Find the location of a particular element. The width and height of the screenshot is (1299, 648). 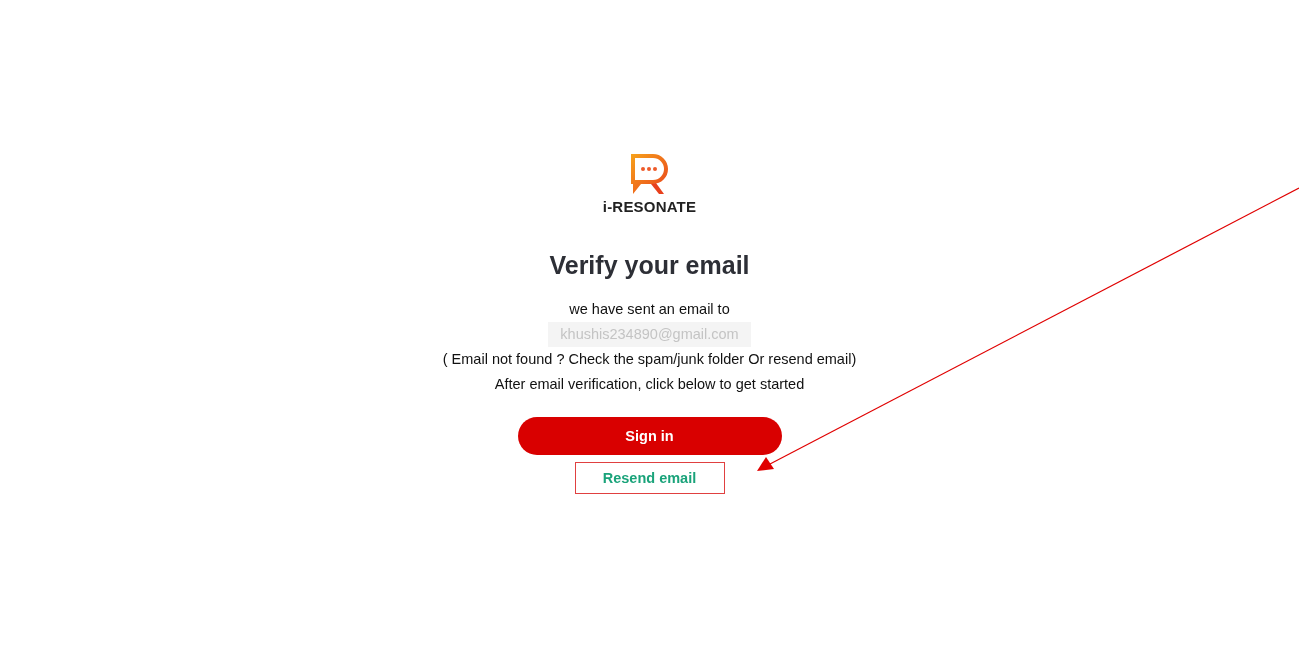

sign-in-button: Sign in is located at coordinates (649, 436).